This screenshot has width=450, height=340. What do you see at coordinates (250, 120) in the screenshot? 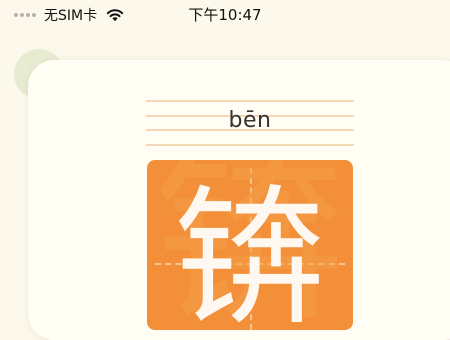
I see `pinyin-label: bēn` at bounding box center [250, 120].